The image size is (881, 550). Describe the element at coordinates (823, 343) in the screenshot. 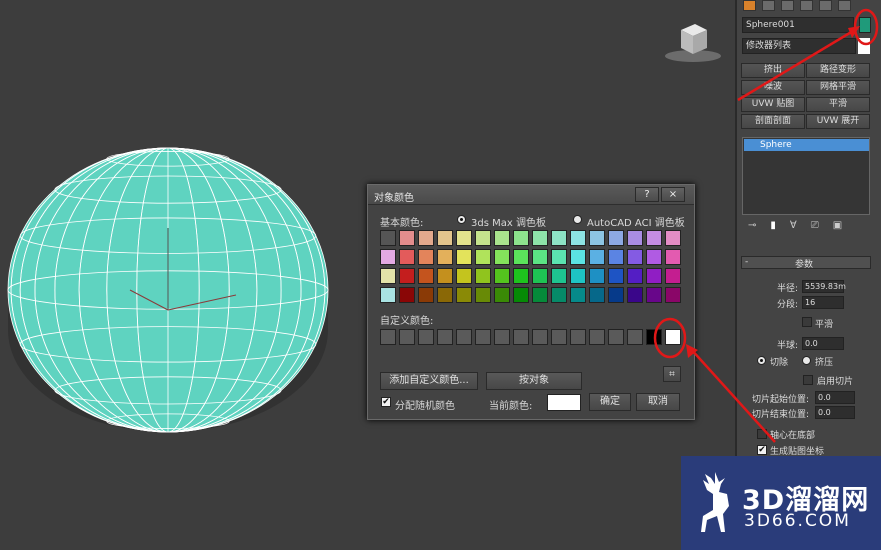

I see `hemisphere-spinner: 0.0` at that location.